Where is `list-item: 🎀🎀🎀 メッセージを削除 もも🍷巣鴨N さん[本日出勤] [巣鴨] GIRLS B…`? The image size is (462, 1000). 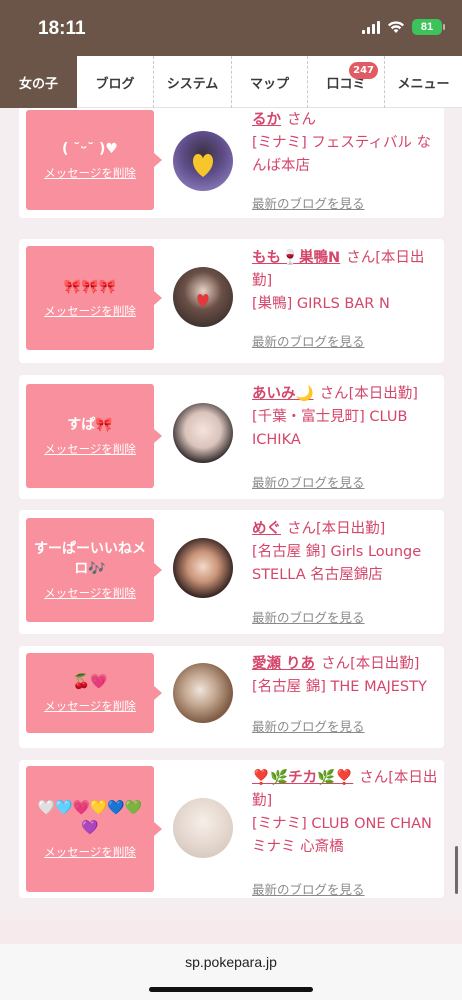 list-item: 🎀🎀🎀 メッセージを削除 もも🍷巣鴨N さん[本日出勤] [巣鴨] GIRLS B… is located at coordinates (231, 301).